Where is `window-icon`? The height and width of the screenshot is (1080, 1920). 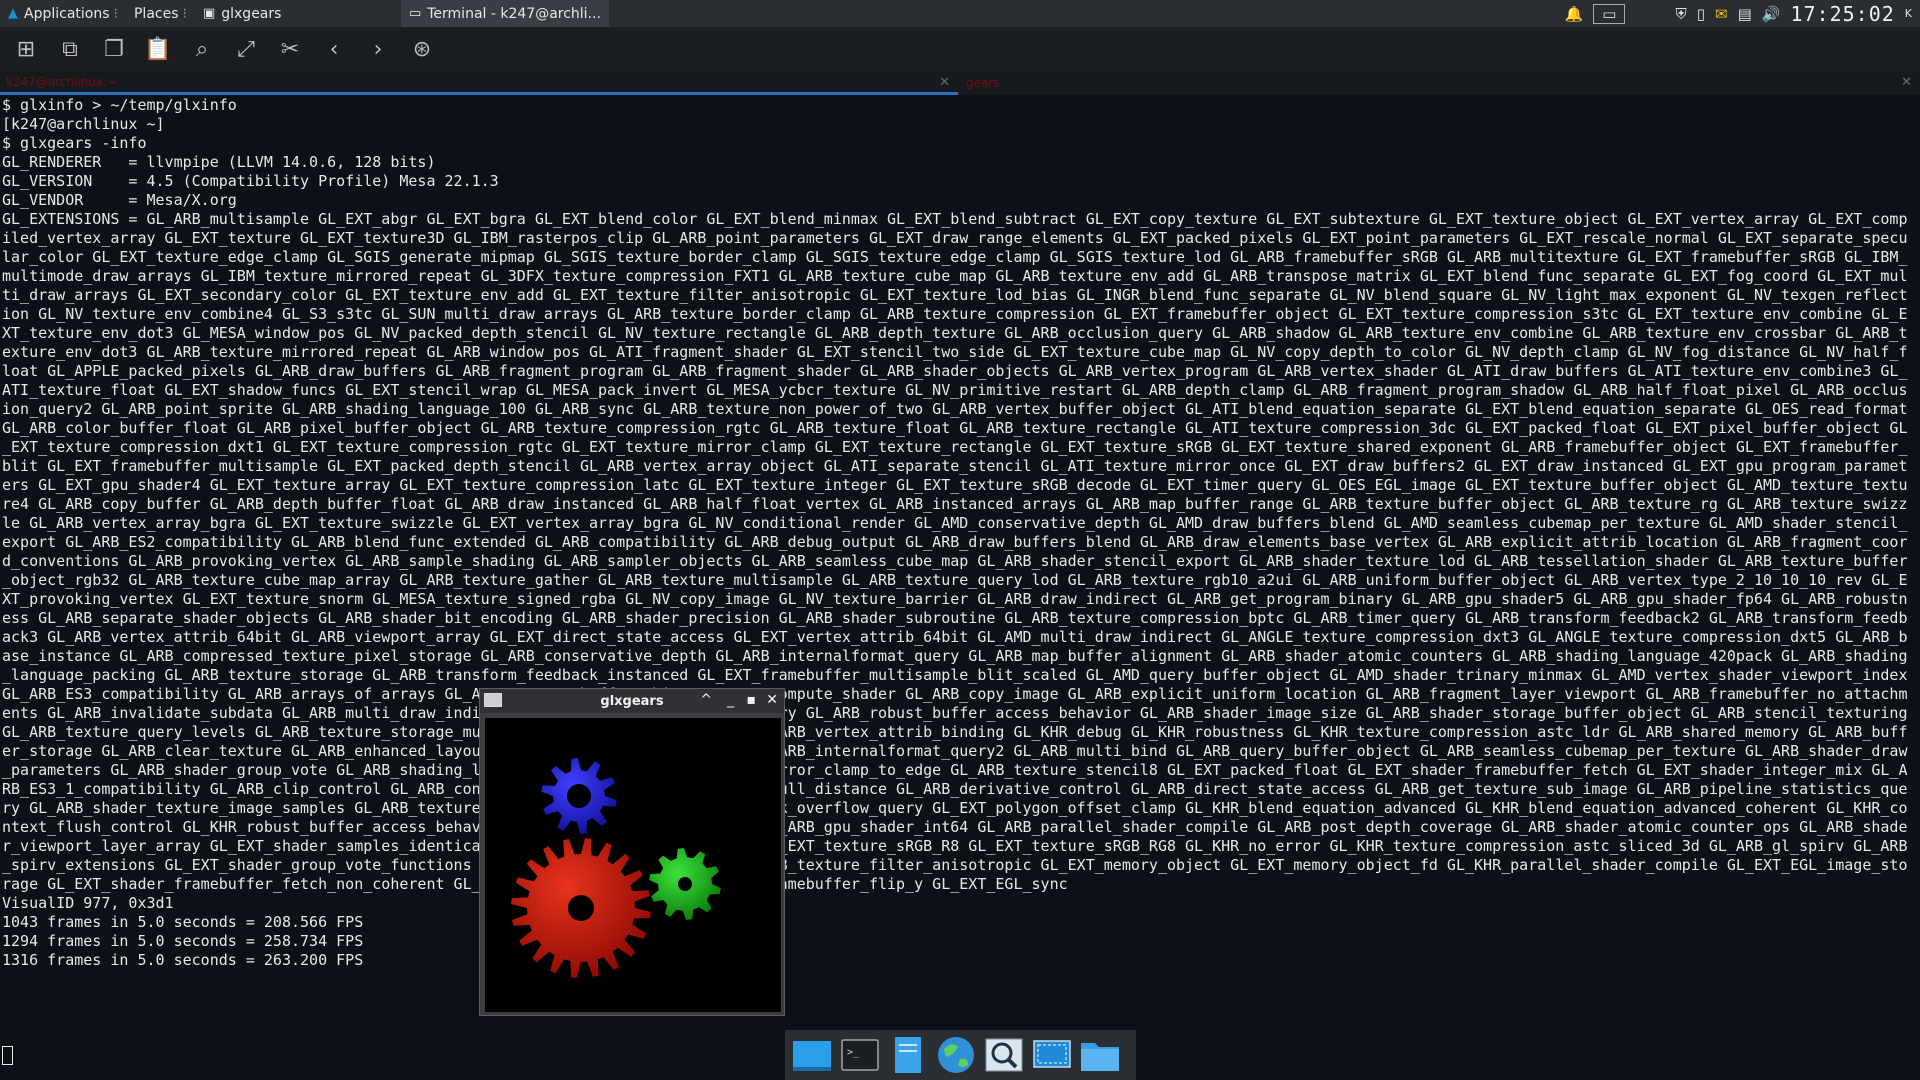
window-icon is located at coordinates (493, 700).